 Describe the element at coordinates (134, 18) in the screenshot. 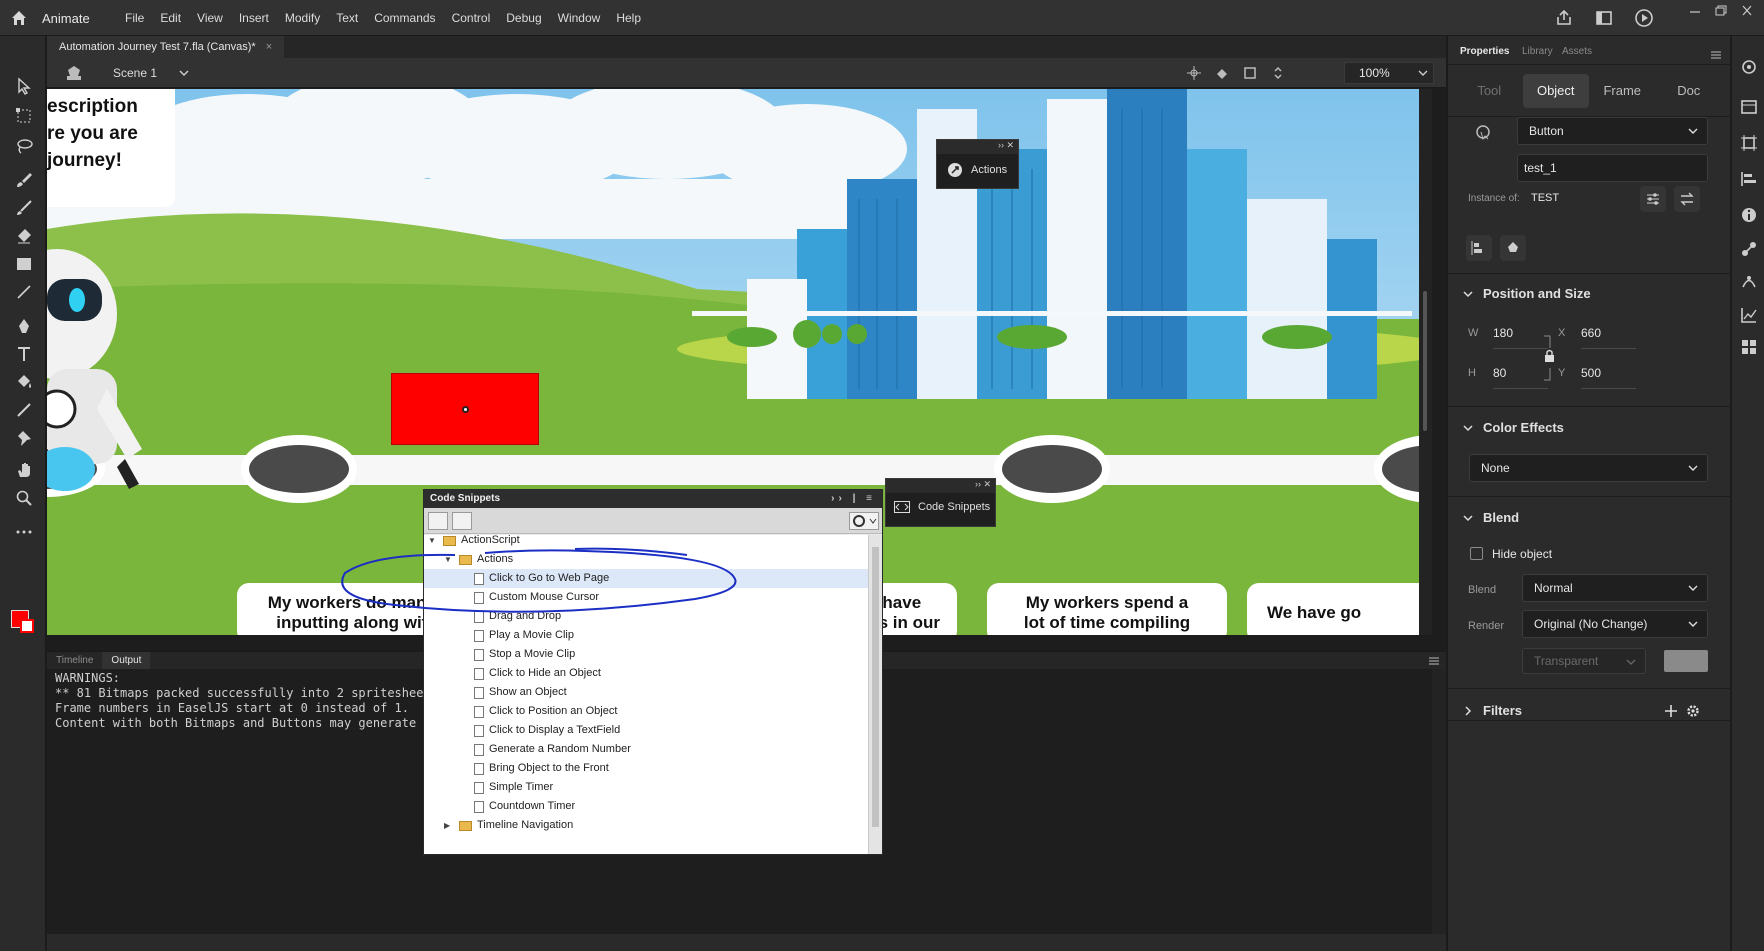

I see `menu-file: File` at that location.